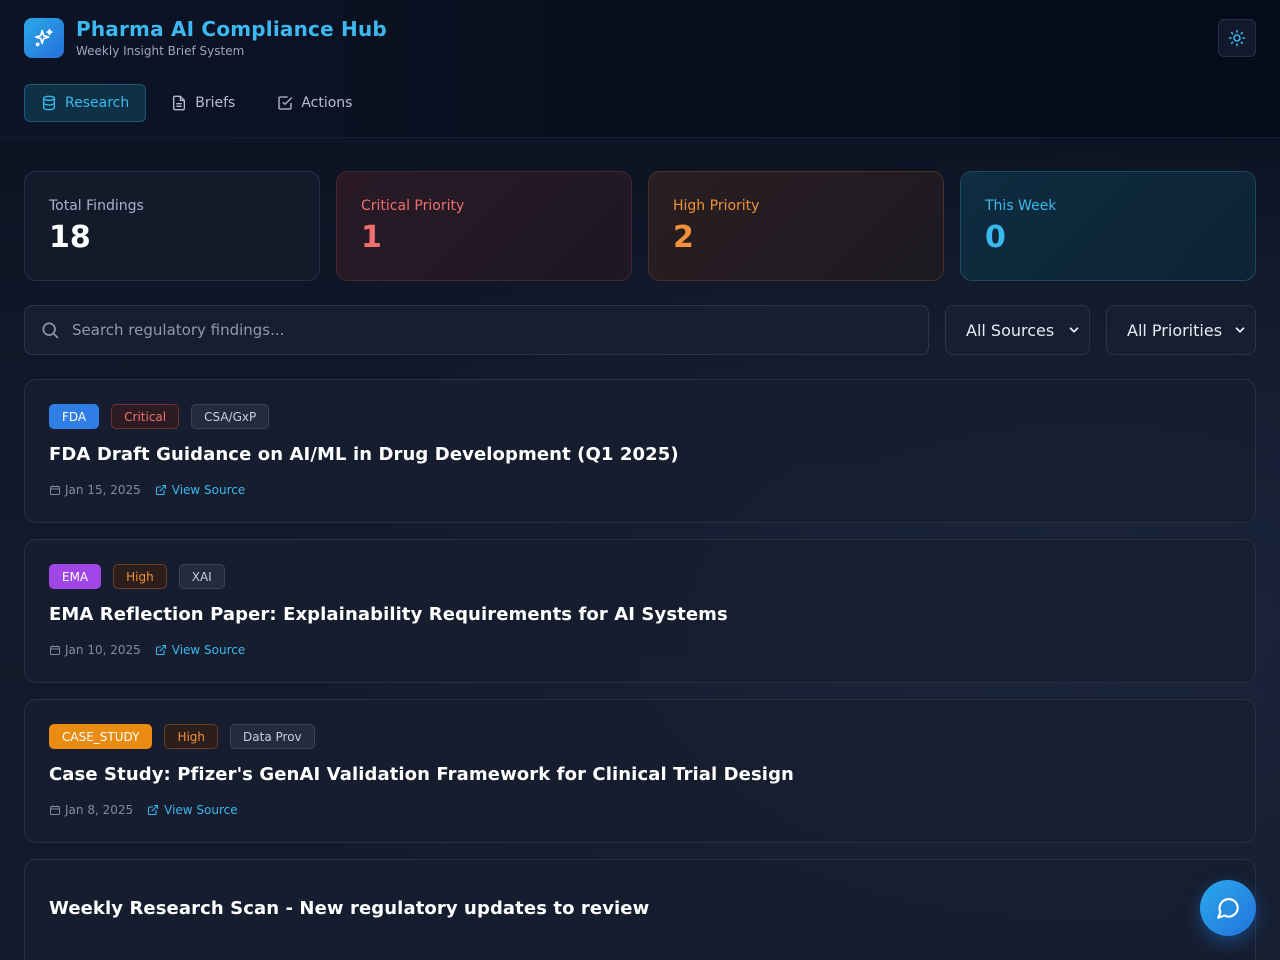  Describe the element at coordinates (145, 416) in the screenshot. I see `priority-badge: Critical` at that location.